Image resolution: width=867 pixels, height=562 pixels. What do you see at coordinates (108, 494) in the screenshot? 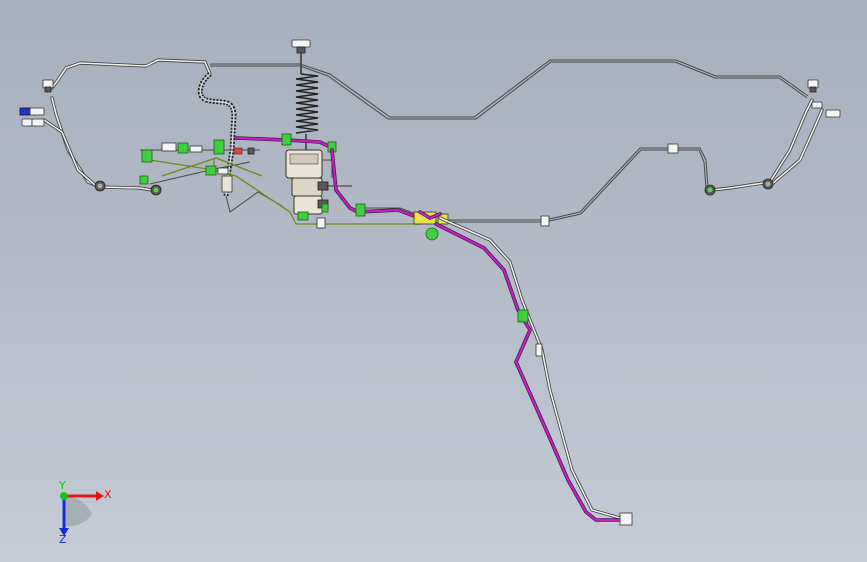
I see `x-axis-label: X` at bounding box center [108, 494].